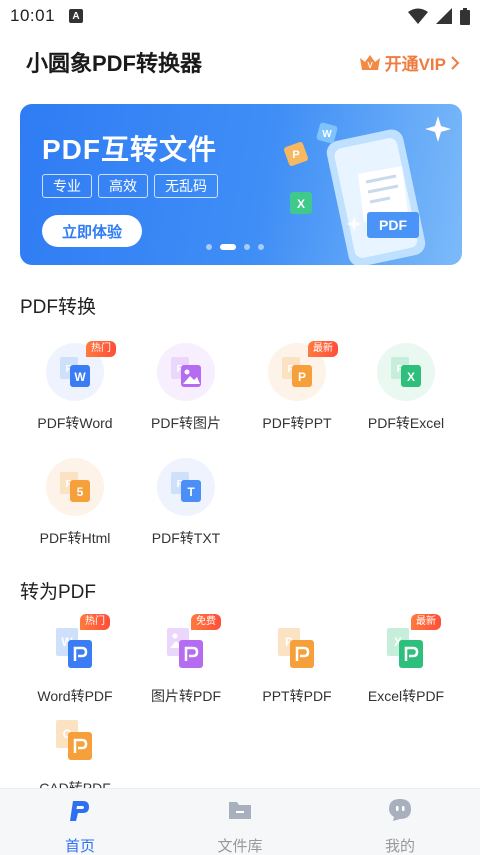  I want to click on banner-tags: 专业 高效 无乱码, so click(130, 186).